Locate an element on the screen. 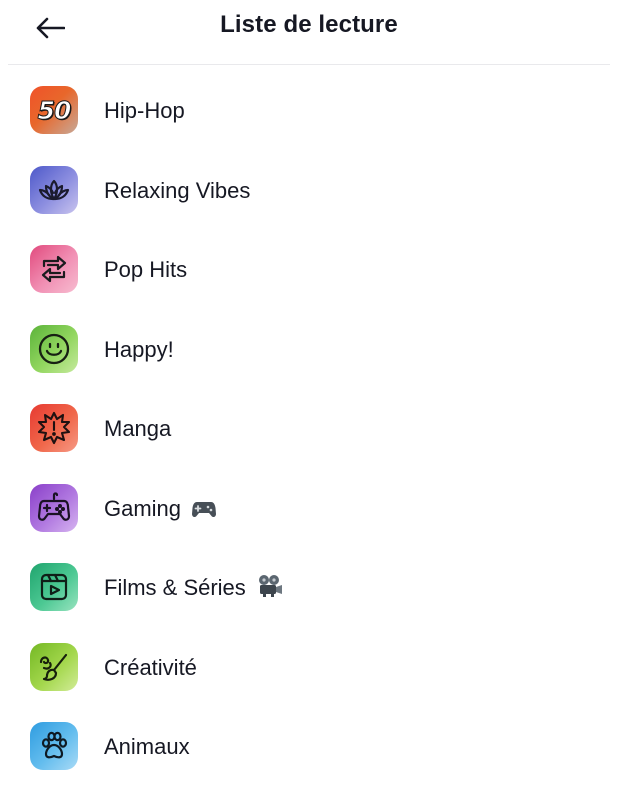  playlist-label: Manga is located at coordinates (138, 428).